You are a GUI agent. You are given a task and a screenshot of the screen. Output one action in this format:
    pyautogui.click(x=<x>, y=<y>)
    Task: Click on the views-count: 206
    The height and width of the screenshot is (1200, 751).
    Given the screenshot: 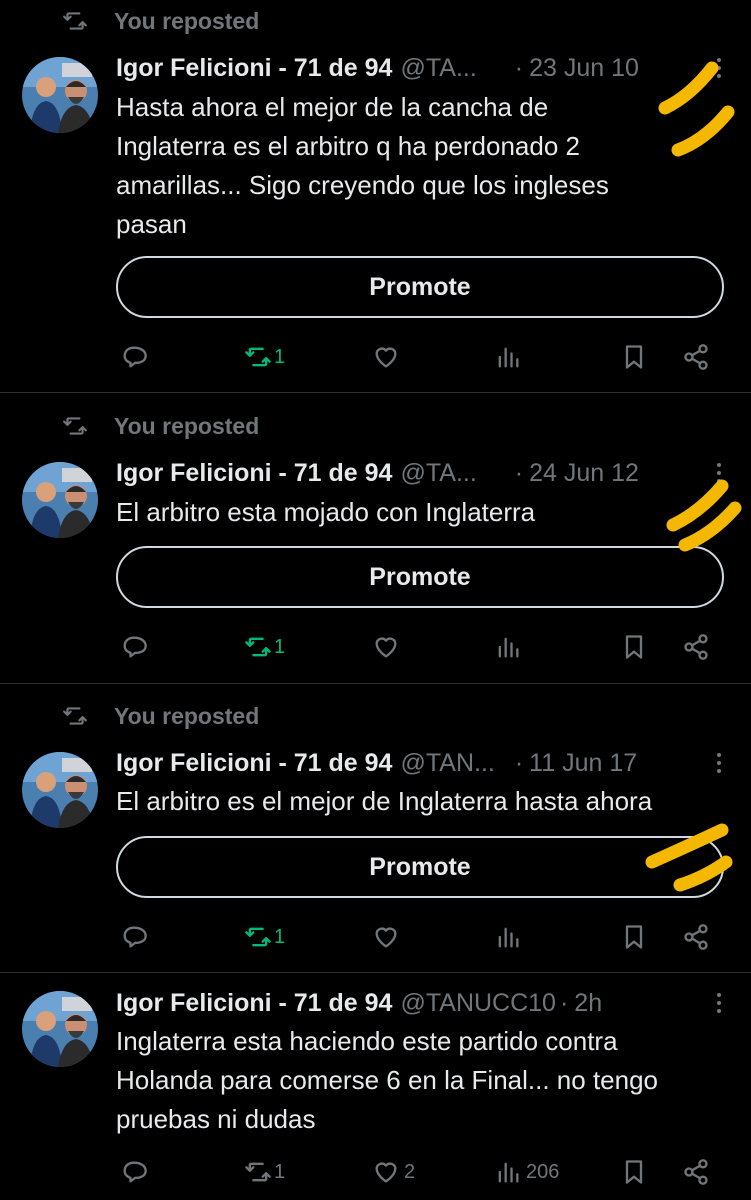 What is the action you would take?
    pyautogui.click(x=543, y=1171)
    